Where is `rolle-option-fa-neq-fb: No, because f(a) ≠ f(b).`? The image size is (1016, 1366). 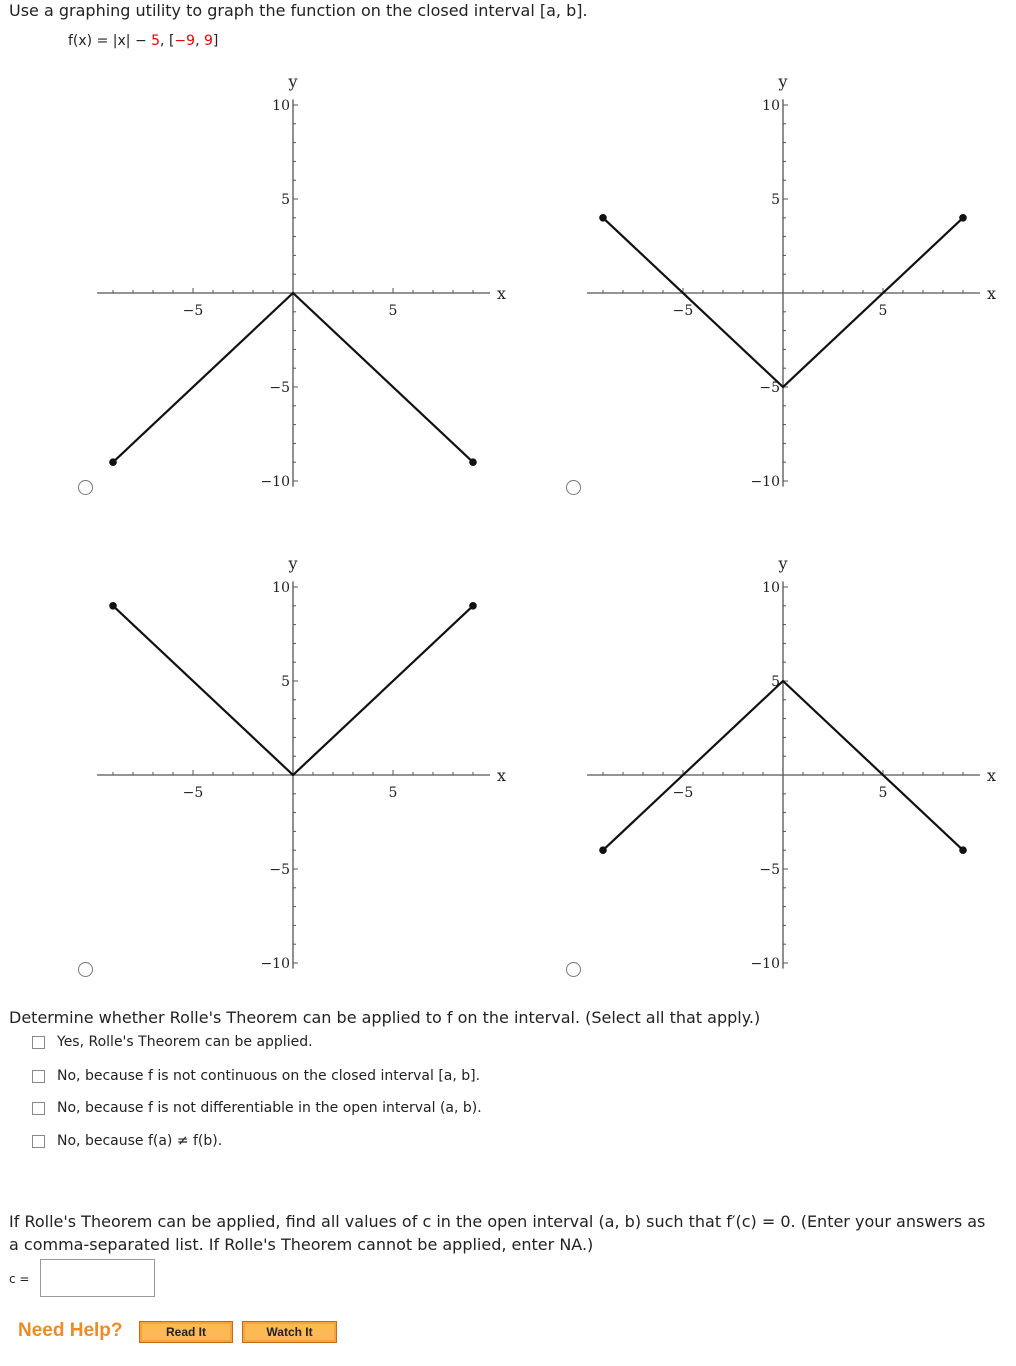 rolle-option-fa-neq-fb: No, because f(a) ≠ f(b). is located at coordinates (127, 1141).